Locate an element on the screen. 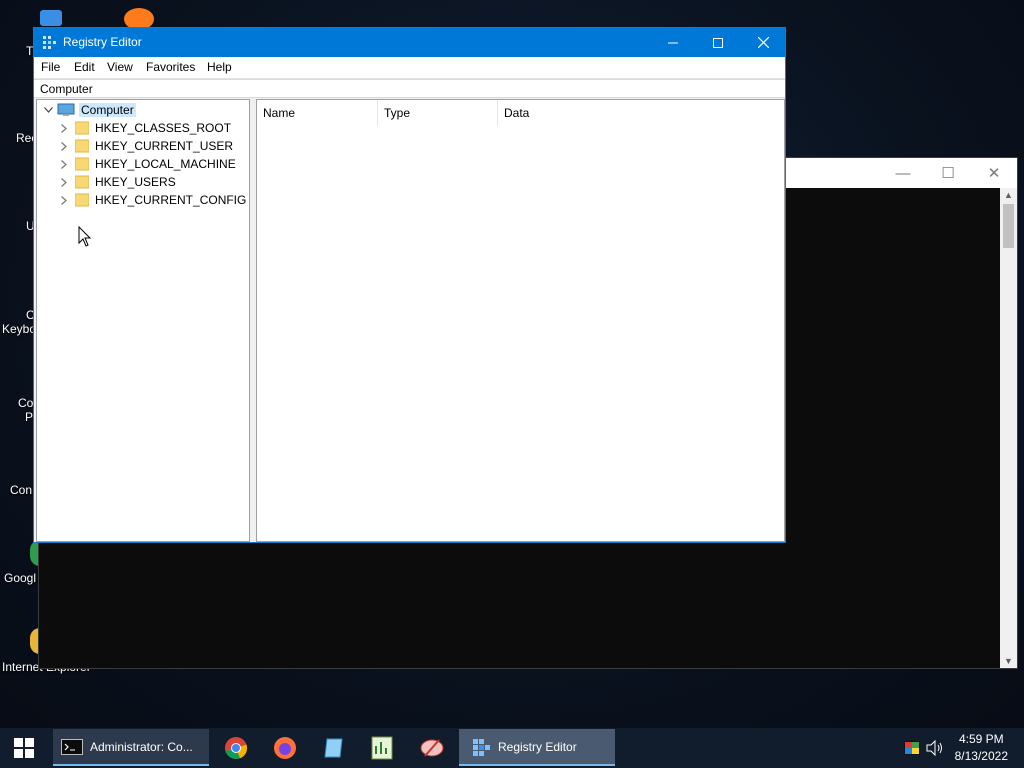 The image size is (1024, 768). windows-logo-icon is located at coordinates (24, 748).